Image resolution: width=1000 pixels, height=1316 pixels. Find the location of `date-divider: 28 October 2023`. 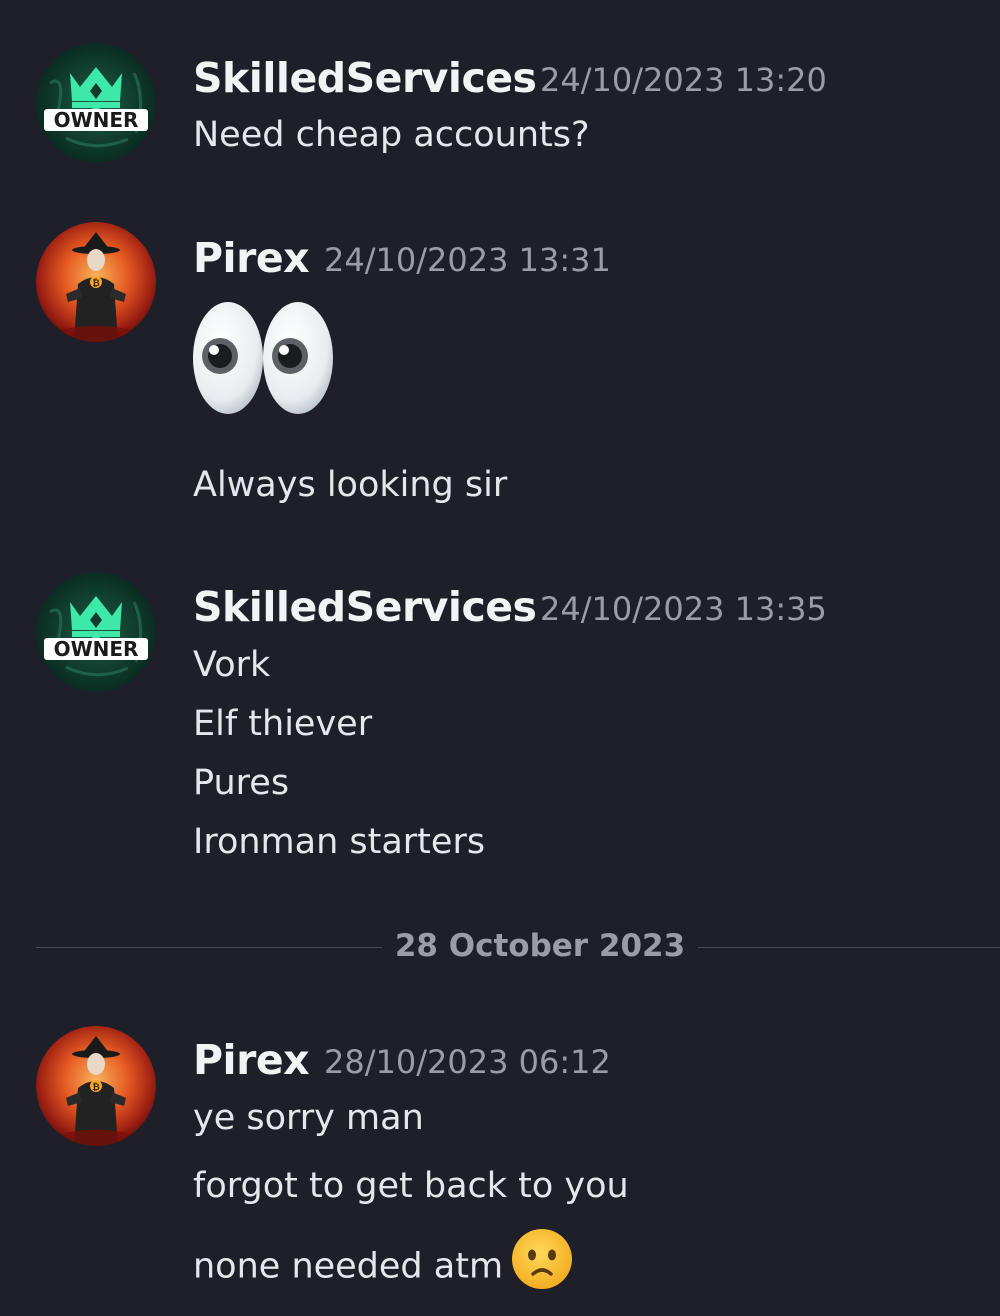

date-divider: 28 October 2023 is located at coordinates (540, 946).